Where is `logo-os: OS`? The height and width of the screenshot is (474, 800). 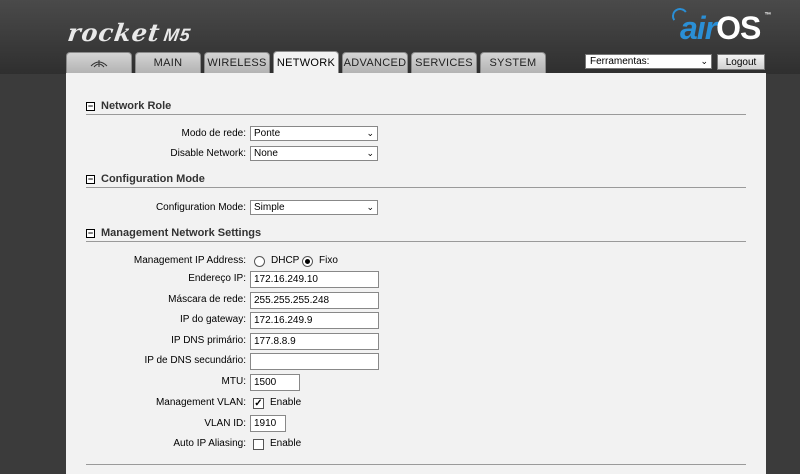 logo-os: OS is located at coordinates (738, 28).